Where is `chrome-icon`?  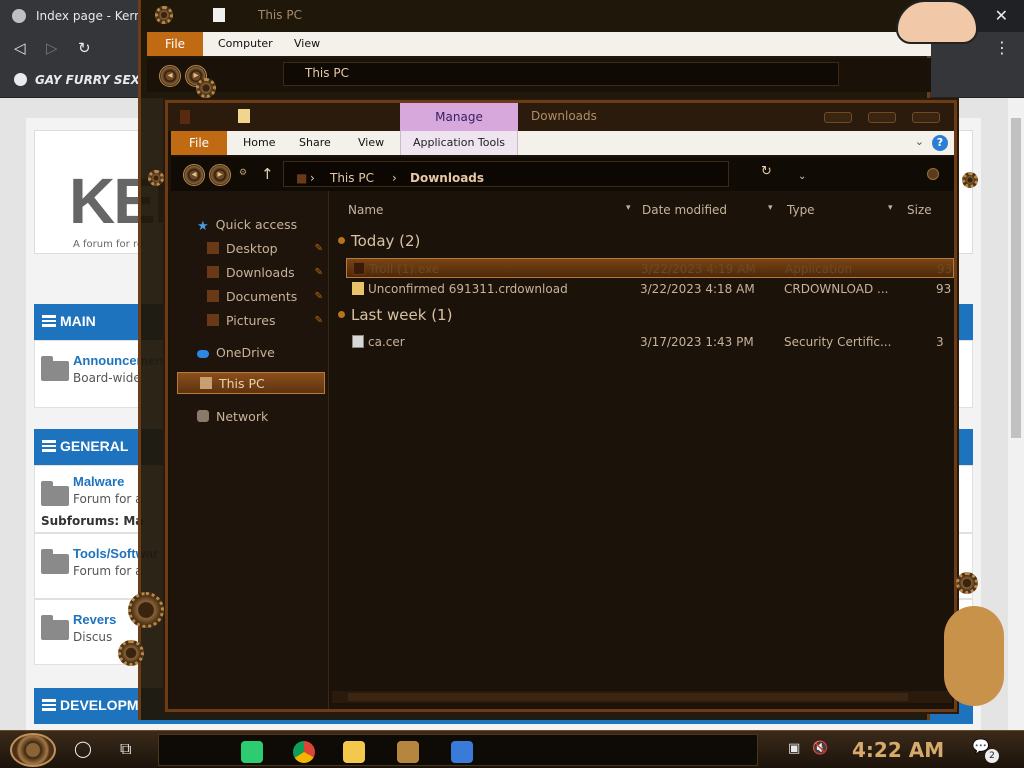 chrome-icon is located at coordinates (304, 752).